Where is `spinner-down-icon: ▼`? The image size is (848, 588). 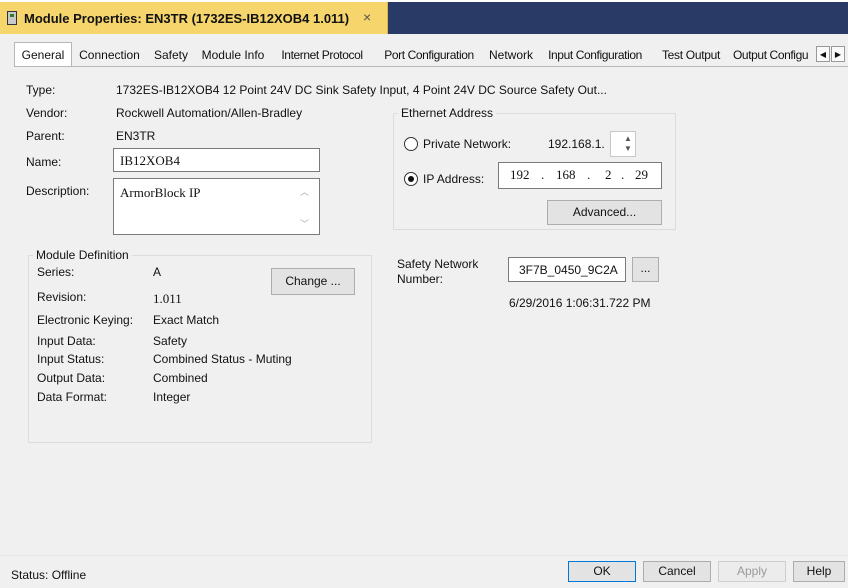
spinner-down-icon: ▼ is located at coordinates (628, 148).